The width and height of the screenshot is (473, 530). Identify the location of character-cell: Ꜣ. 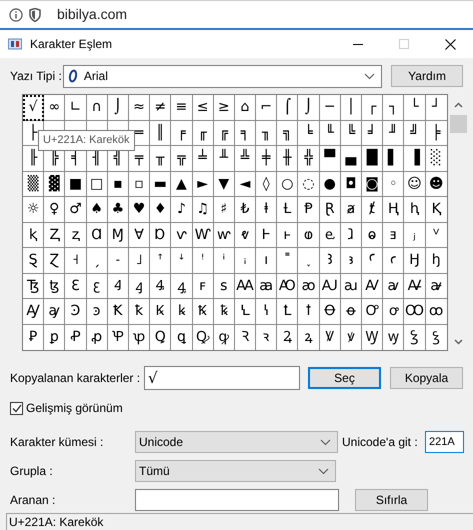
(330, 261).